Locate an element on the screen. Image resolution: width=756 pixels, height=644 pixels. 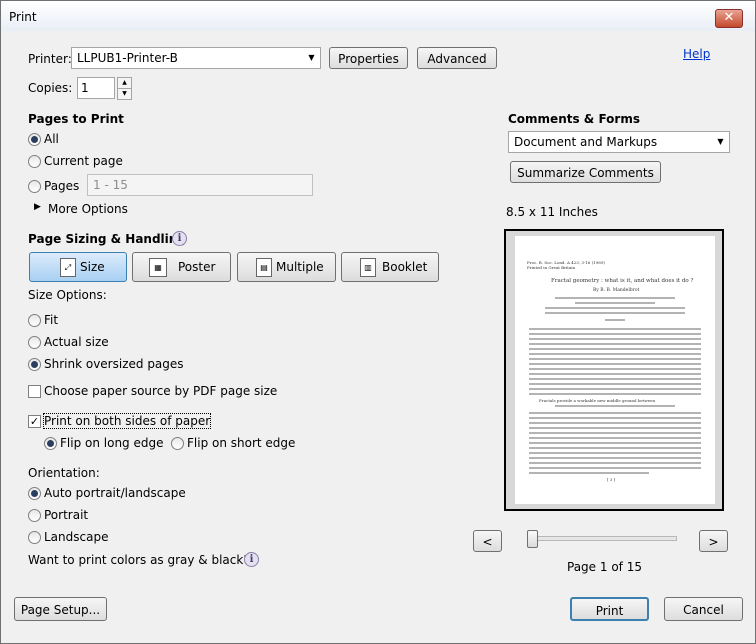
poster-mode-button: ▦ Poster is located at coordinates (181, 267).